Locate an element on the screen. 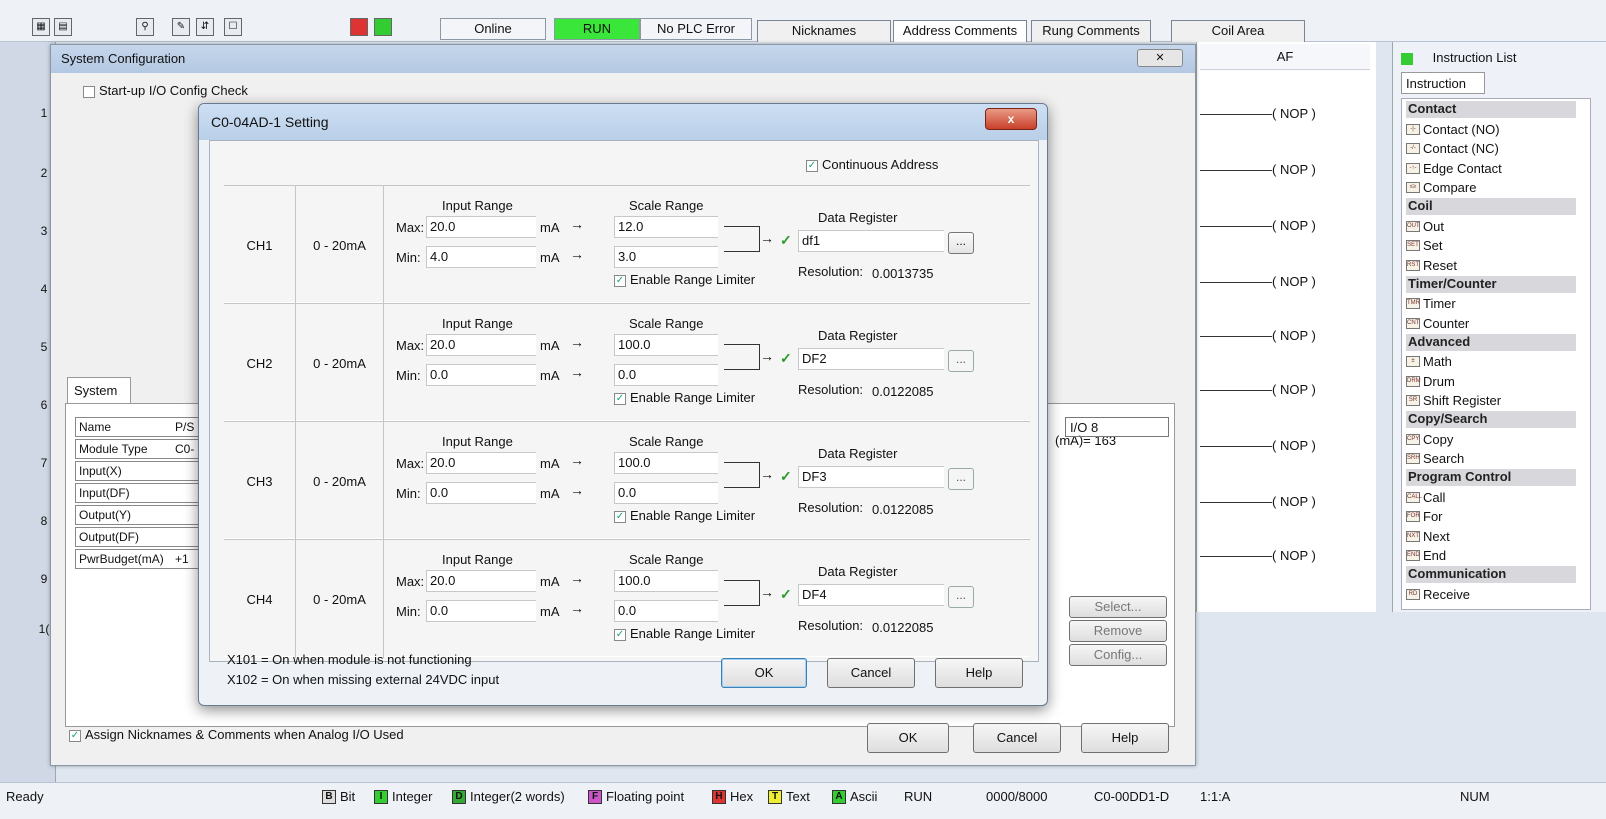 The height and width of the screenshot is (819, 1606). instruction-item: SET Set is located at coordinates (1424, 246).